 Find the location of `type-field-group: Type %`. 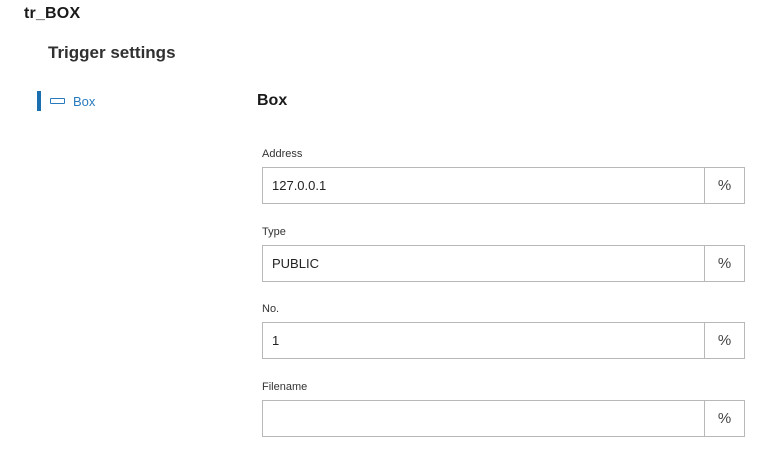

type-field-group: Type % is located at coordinates (503, 253).